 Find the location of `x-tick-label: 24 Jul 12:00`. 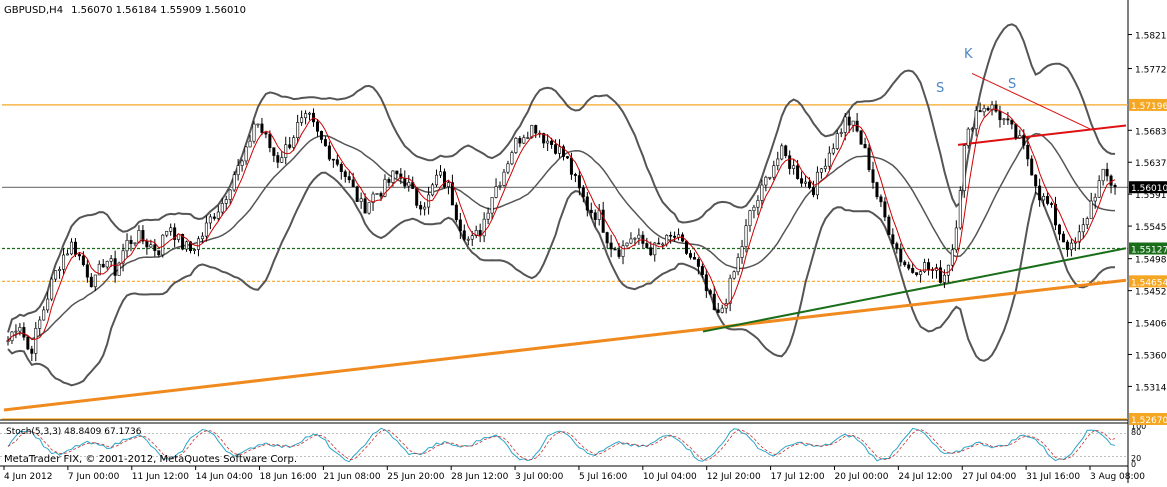

x-tick-label: 24 Jul 12:00 is located at coordinates (925, 477).